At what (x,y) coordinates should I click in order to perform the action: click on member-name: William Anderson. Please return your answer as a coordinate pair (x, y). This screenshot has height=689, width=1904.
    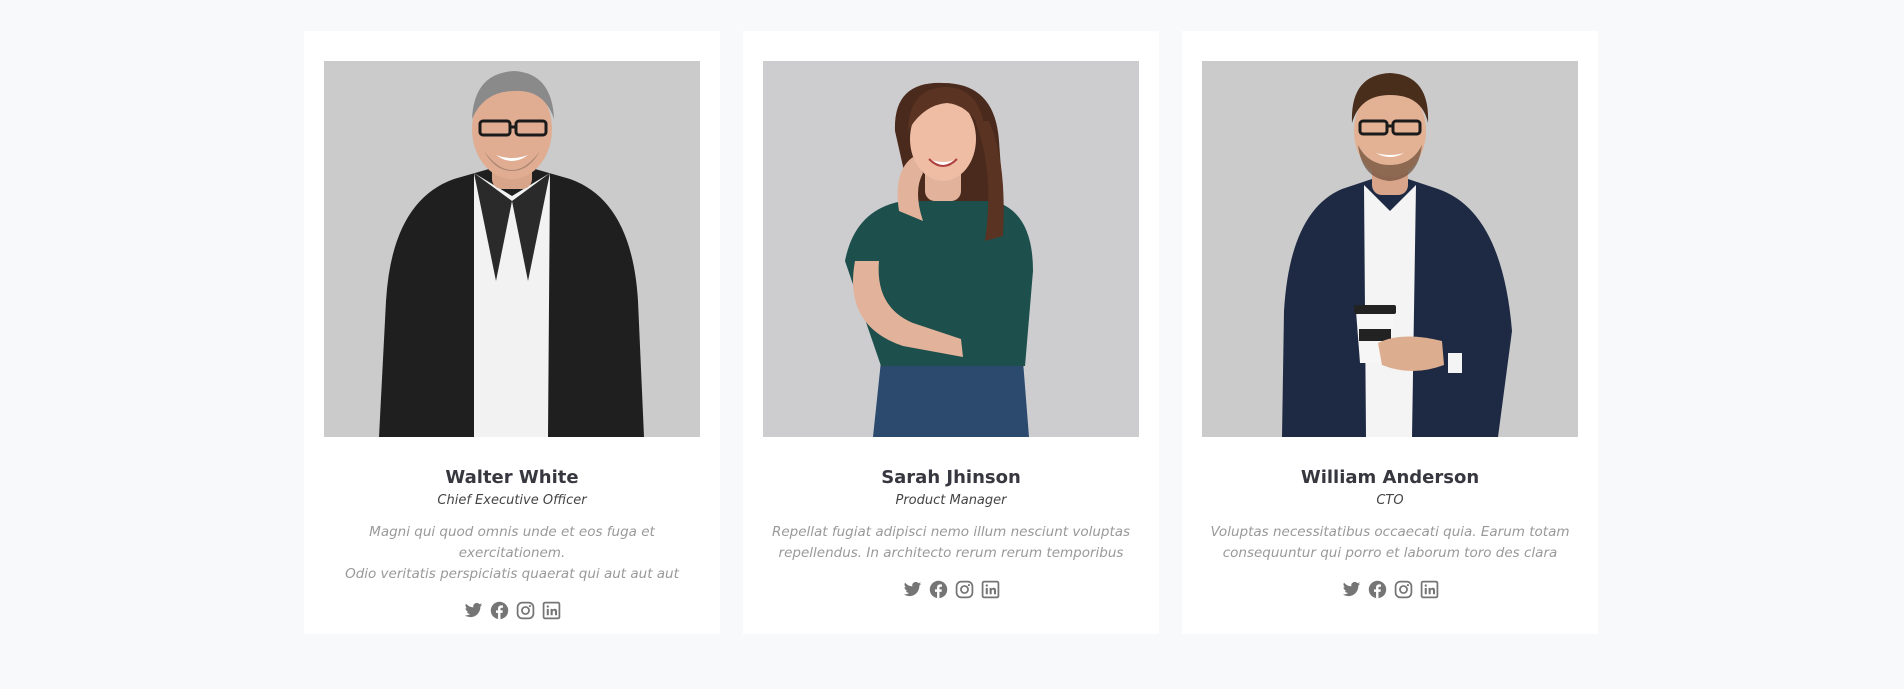
    Looking at the image, I should click on (1390, 477).